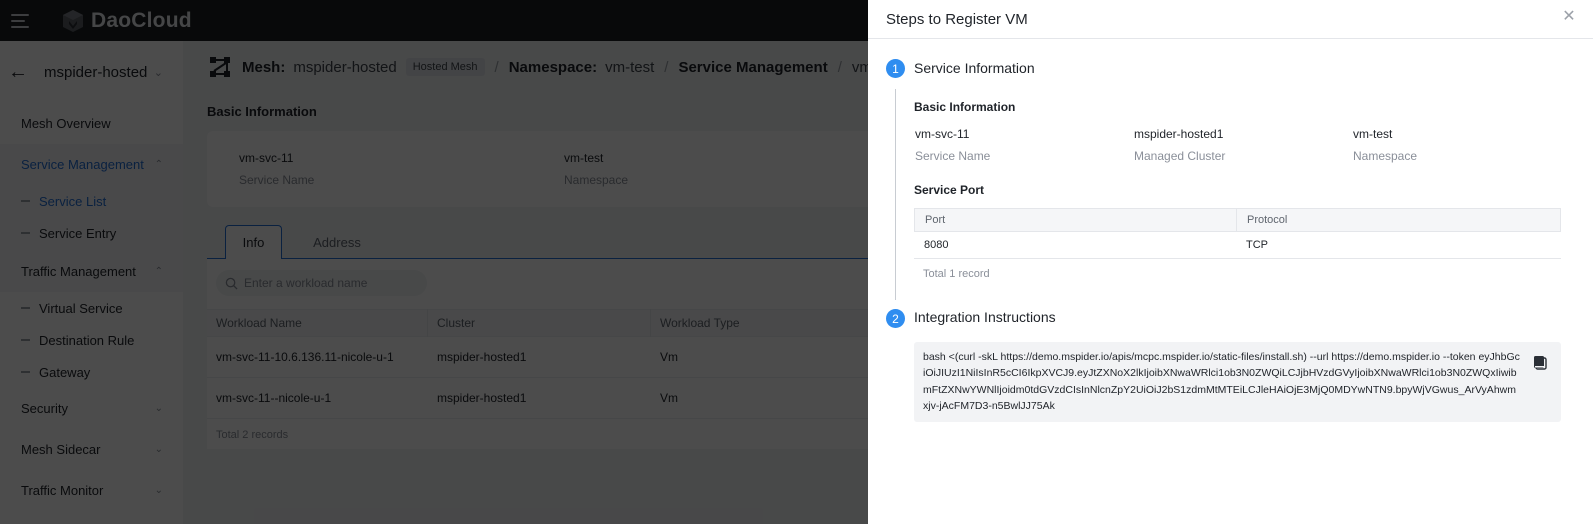 Image resolution: width=1593 pixels, height=524 pixels. I want to click on table-footer: Total 1 record, so click(956, 274).